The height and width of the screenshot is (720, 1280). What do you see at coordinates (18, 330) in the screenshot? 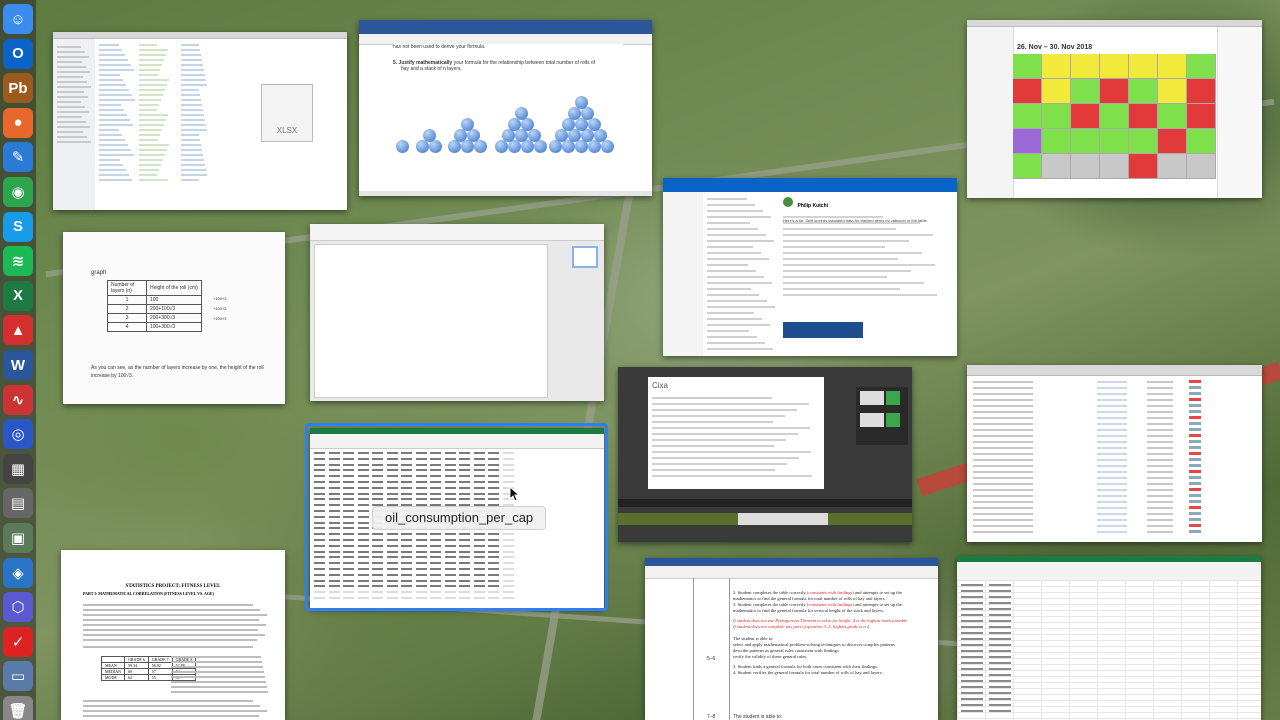
I see `acrobat-icon: ▲` at bounding box center [18, 330].